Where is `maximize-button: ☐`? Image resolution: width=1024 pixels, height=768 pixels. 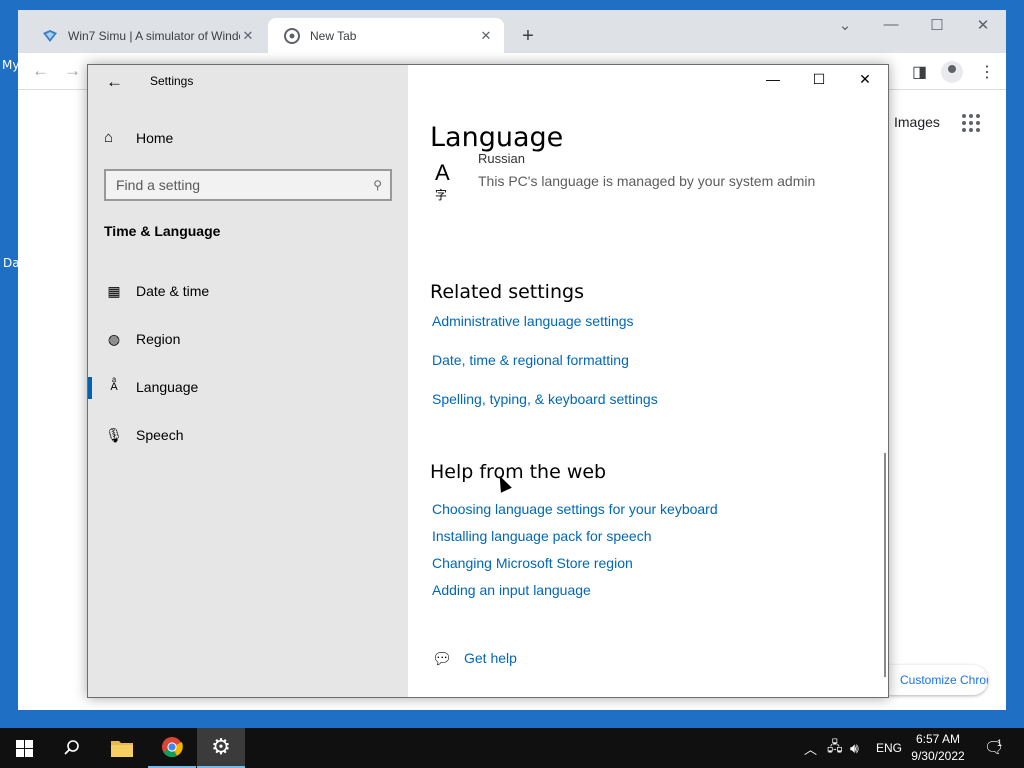 maximize-button: ☐ is located at coordinates (819, 79).